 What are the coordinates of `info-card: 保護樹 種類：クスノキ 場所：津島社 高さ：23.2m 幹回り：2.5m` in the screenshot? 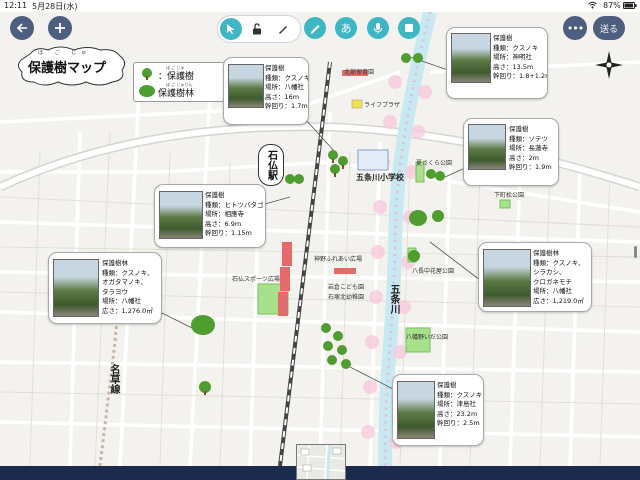 It's located at (438, 410).